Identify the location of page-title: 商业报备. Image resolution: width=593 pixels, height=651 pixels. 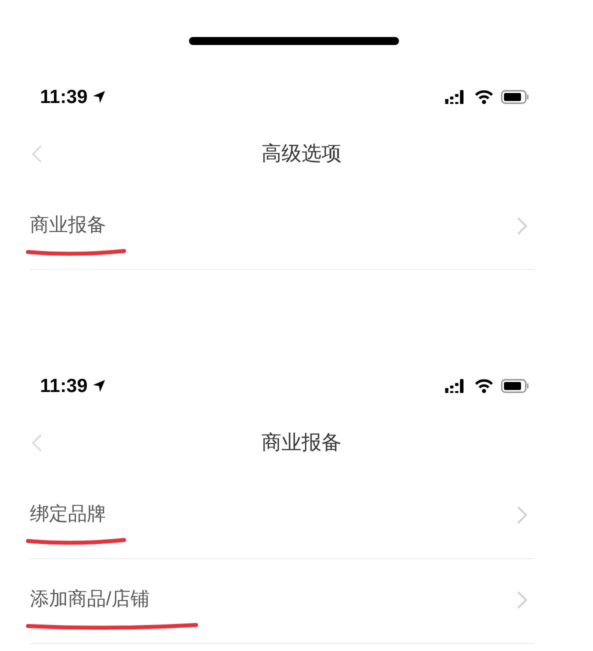
(302, 443).